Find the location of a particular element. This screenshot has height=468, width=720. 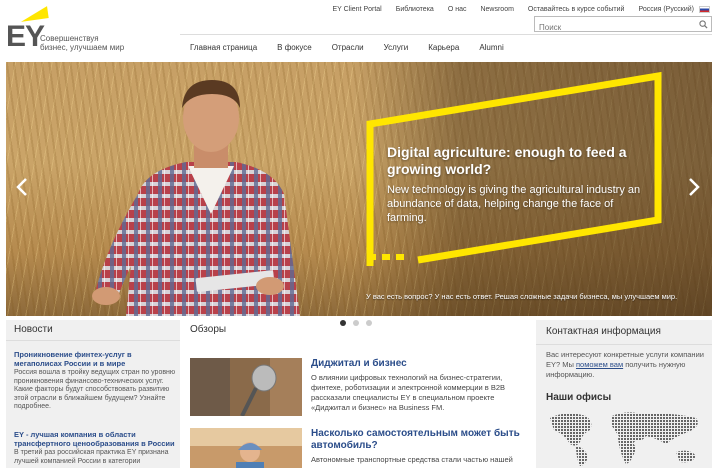

nav-services: Услуги is located at coordinates (396, 47).